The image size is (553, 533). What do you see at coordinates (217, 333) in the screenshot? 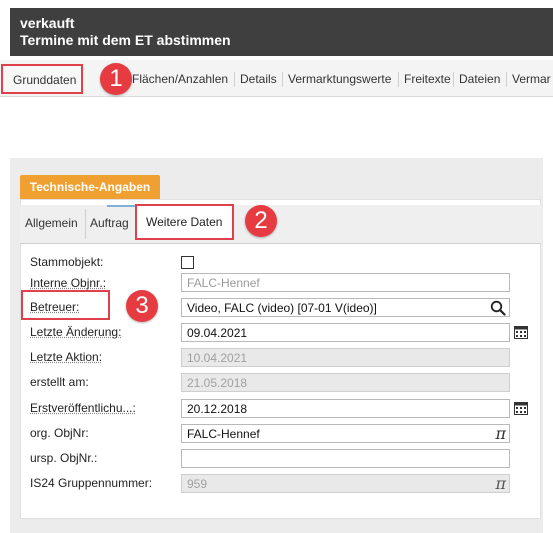
I see `letzte-aenderung-value: 09.04.2021` at bounding box center [217, 333].